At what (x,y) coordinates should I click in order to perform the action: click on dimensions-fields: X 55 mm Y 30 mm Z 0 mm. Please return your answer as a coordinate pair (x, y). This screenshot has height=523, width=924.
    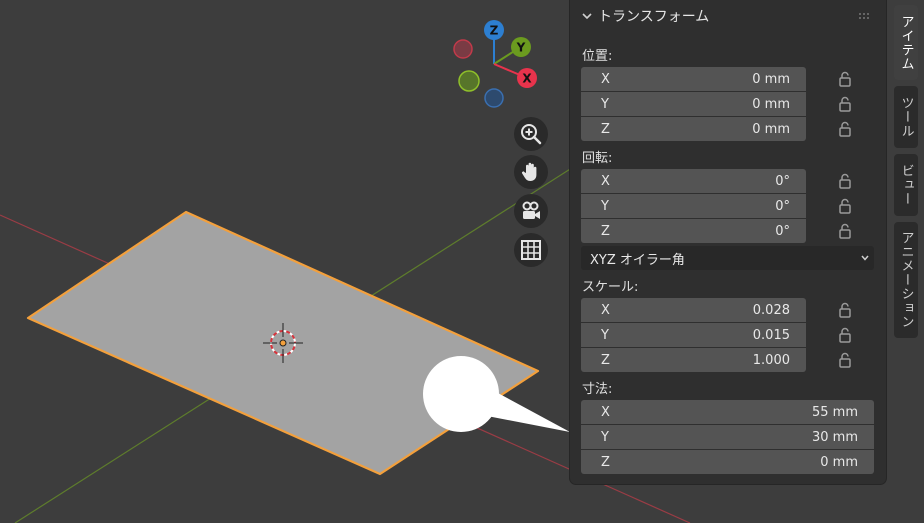
    Looking at the image, I should click on (727, 437).